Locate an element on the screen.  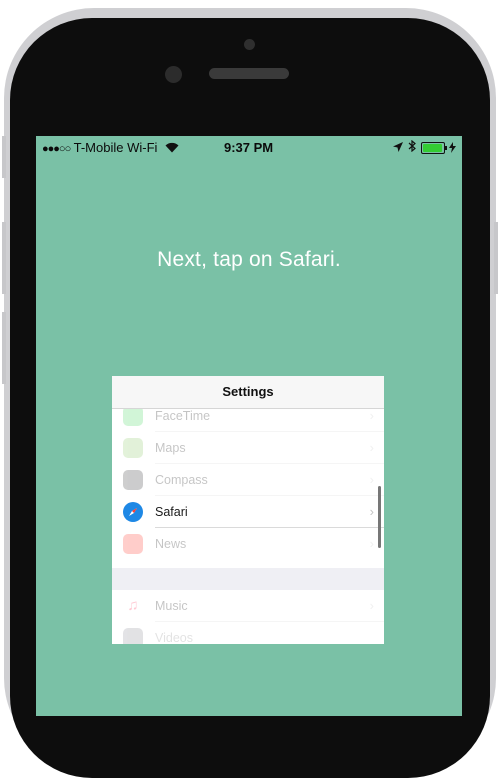
status-right is located at coordinates (424, 147).